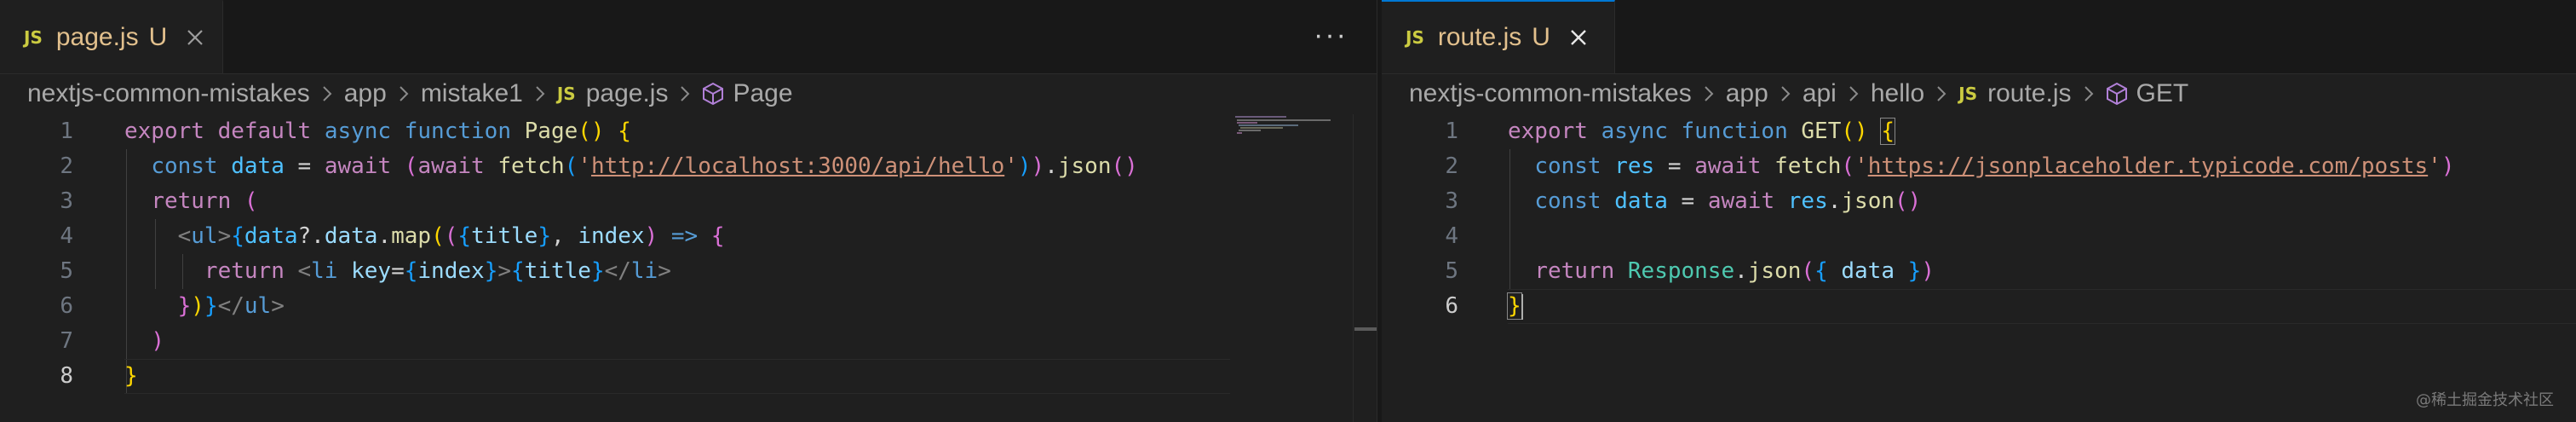  Describe the element at coordinates (1331, 35) in the screenshot. I see `more-actions-icon: ···` at that location.